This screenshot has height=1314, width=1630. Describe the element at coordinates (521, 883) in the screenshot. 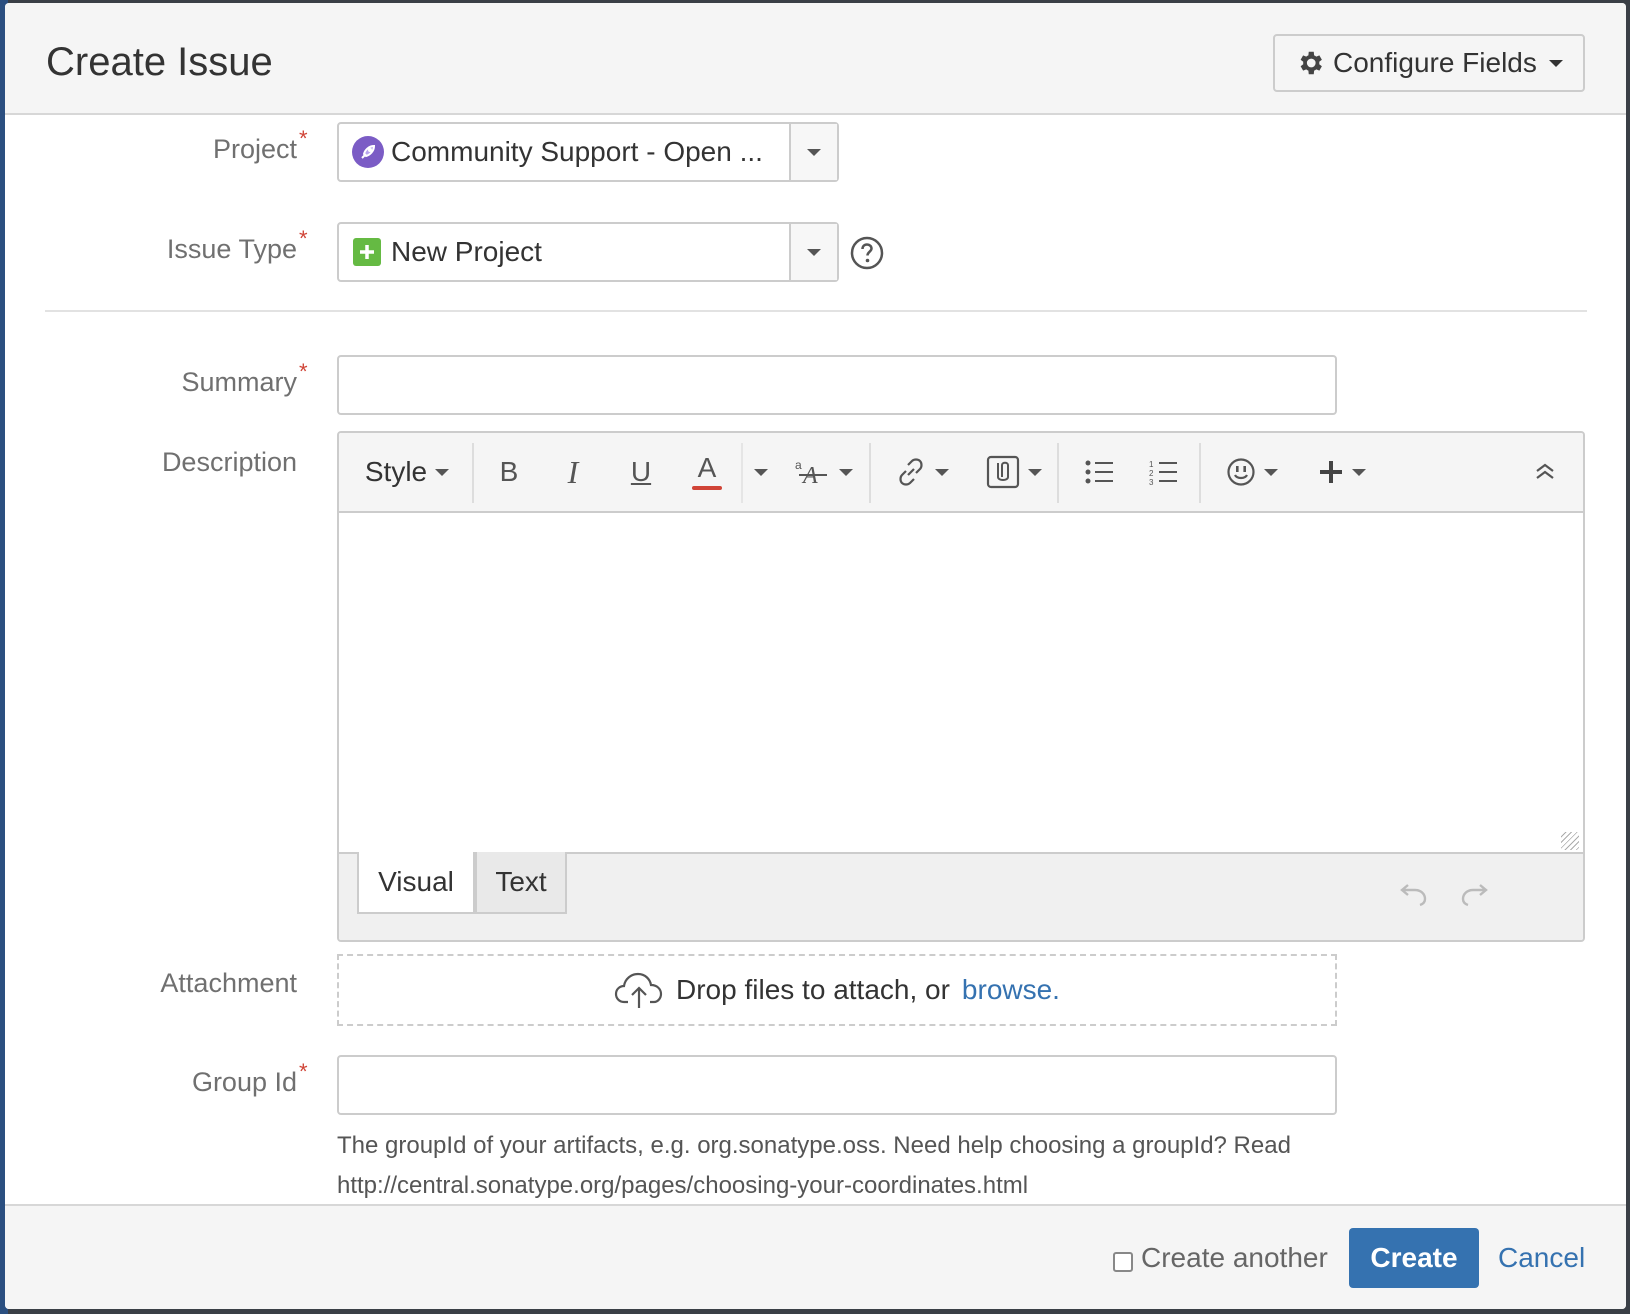

I see `tab-text: Text` at that location.